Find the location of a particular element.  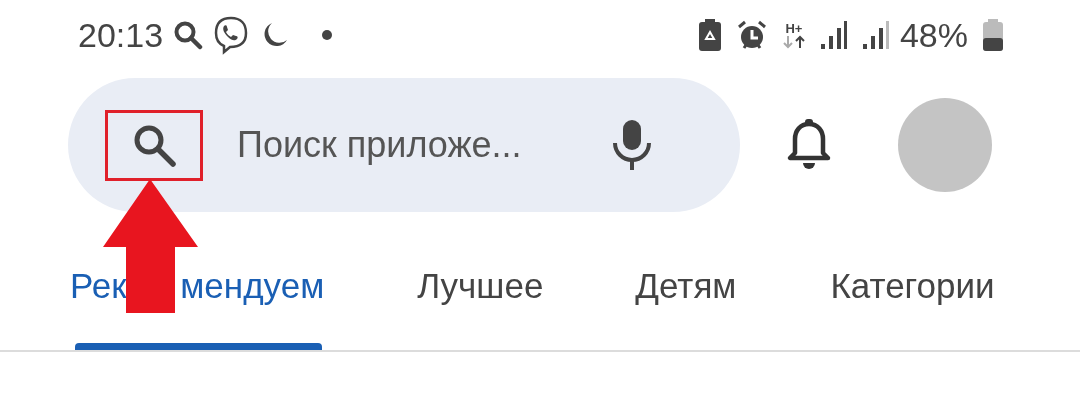

tab: Детям is located at coordinates (686, 300).